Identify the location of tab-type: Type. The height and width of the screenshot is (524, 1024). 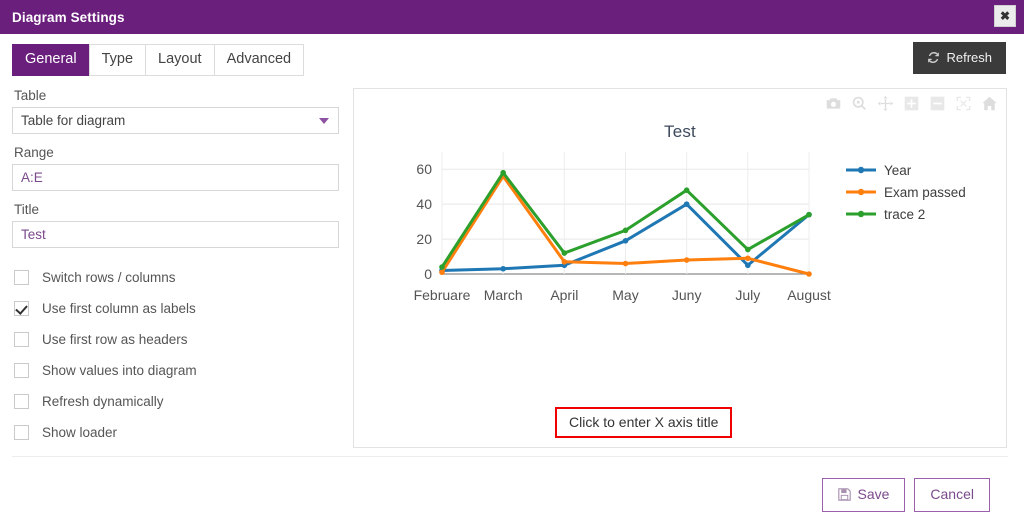
(117, 60).